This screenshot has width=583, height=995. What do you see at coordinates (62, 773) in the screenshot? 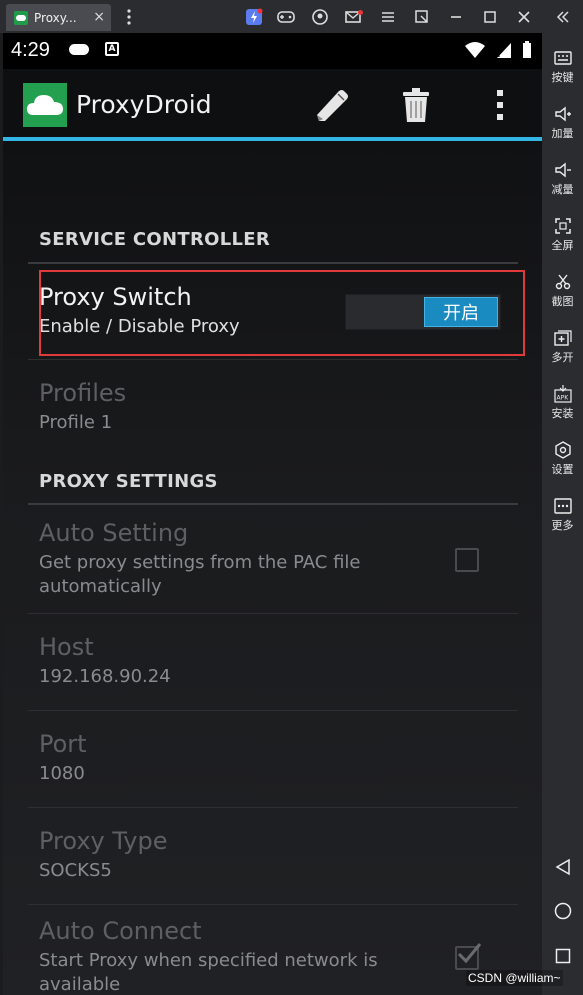
I see `pref-summary: 1080` at bounding box center [62, 773].